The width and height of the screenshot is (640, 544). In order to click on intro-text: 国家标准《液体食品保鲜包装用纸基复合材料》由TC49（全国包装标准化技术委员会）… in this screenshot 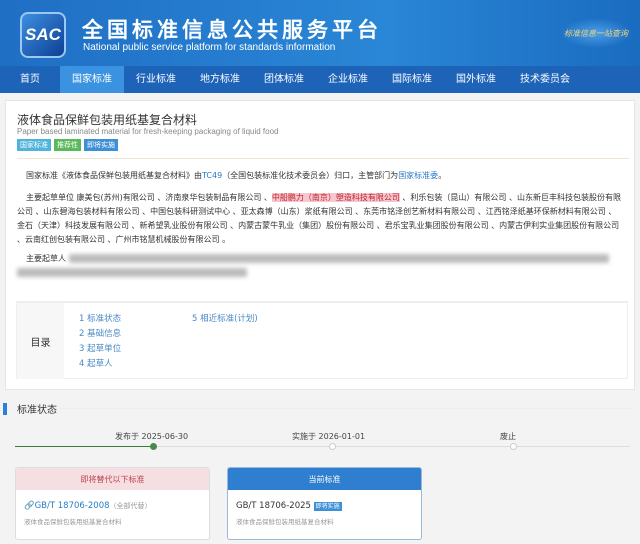, I will do `click(236, 176)`.